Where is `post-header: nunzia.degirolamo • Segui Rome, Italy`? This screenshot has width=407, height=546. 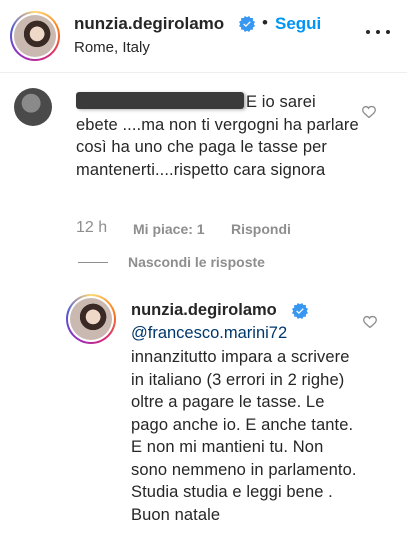 post-header: nunzia.degirolamo • Segui Rome, Italy is located at coordinates (203, 36).